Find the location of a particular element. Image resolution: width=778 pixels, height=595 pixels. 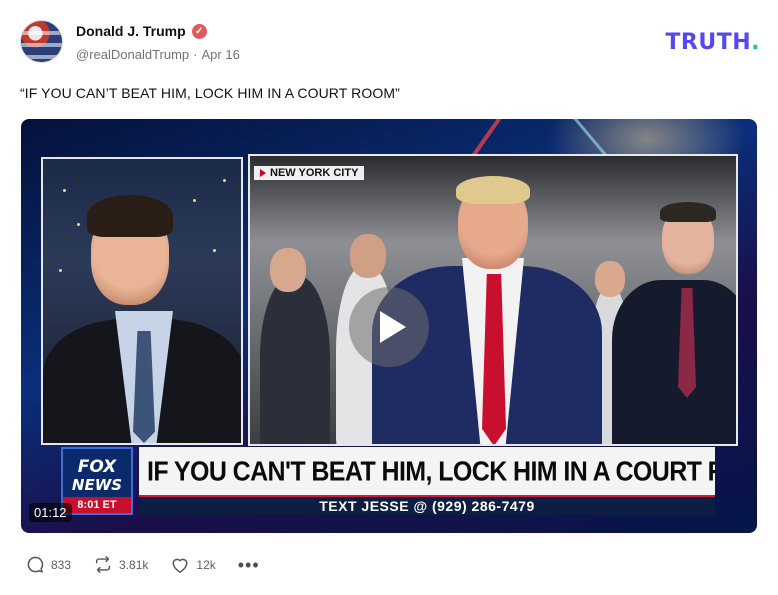

more-options-button: ••• is located at coordinates (249, 565).